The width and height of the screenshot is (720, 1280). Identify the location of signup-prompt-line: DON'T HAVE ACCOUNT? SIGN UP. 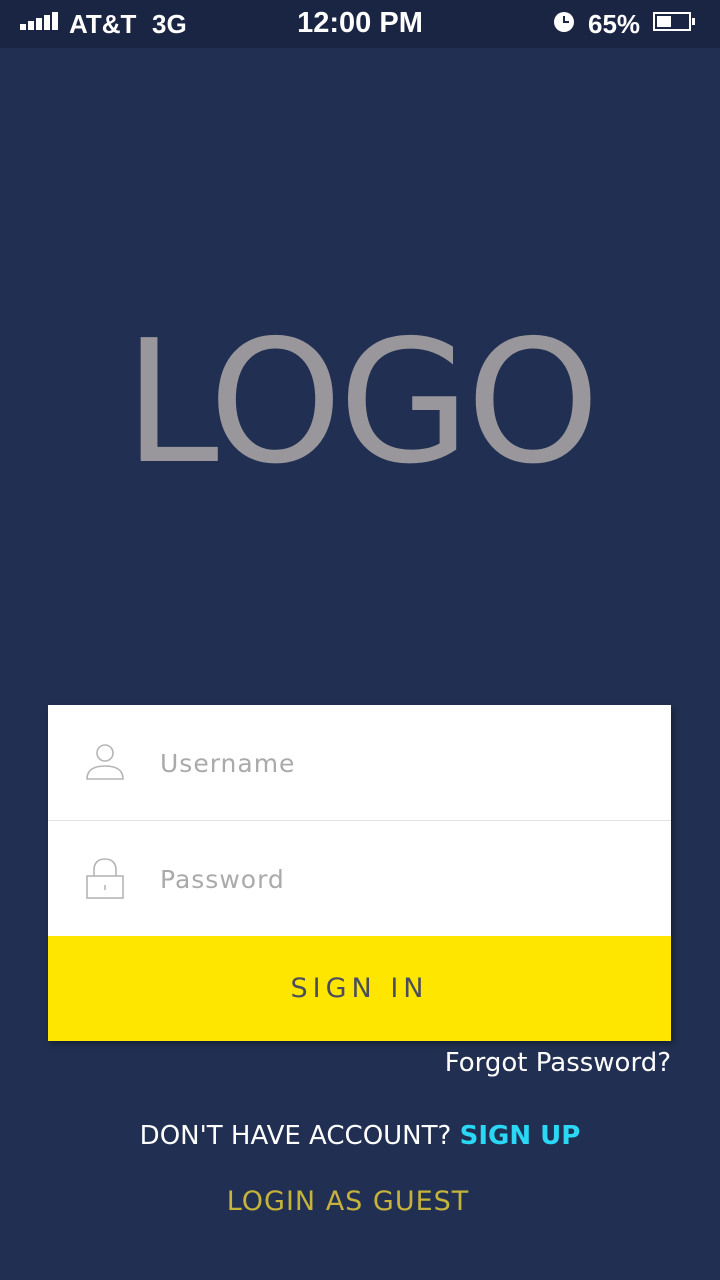
(360, 1136).